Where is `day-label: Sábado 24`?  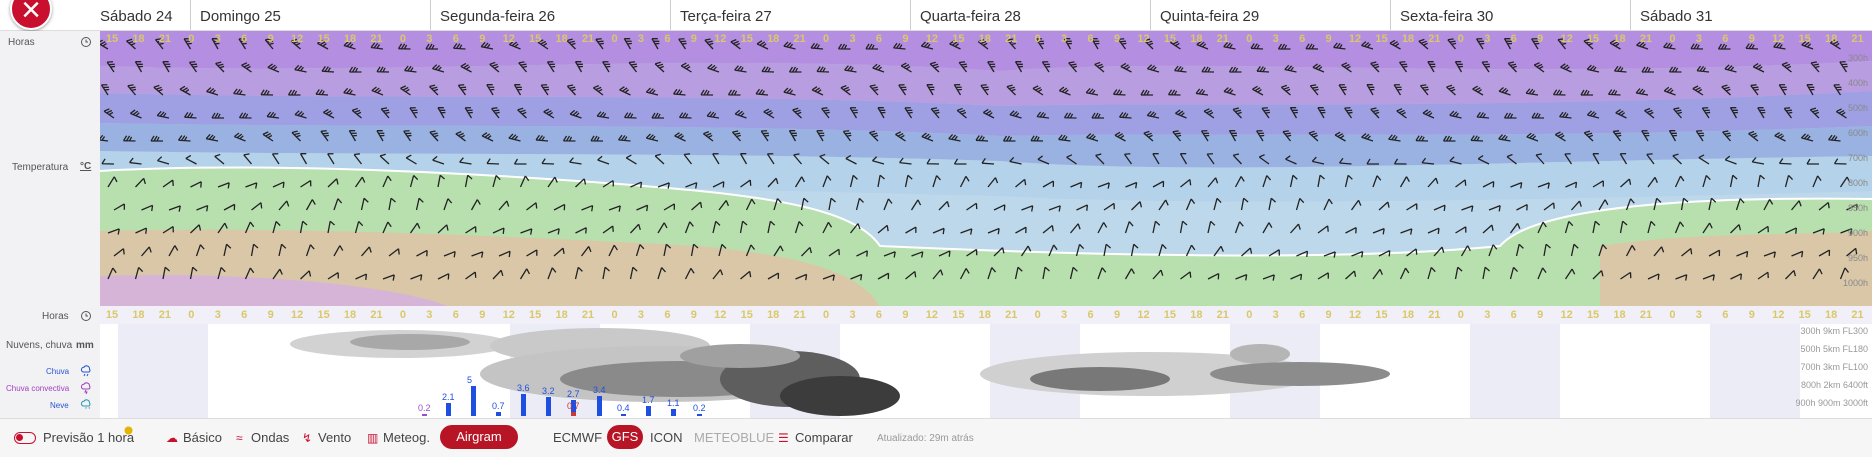
day-label: Sábado 24 is located at coordinates (136, 16).